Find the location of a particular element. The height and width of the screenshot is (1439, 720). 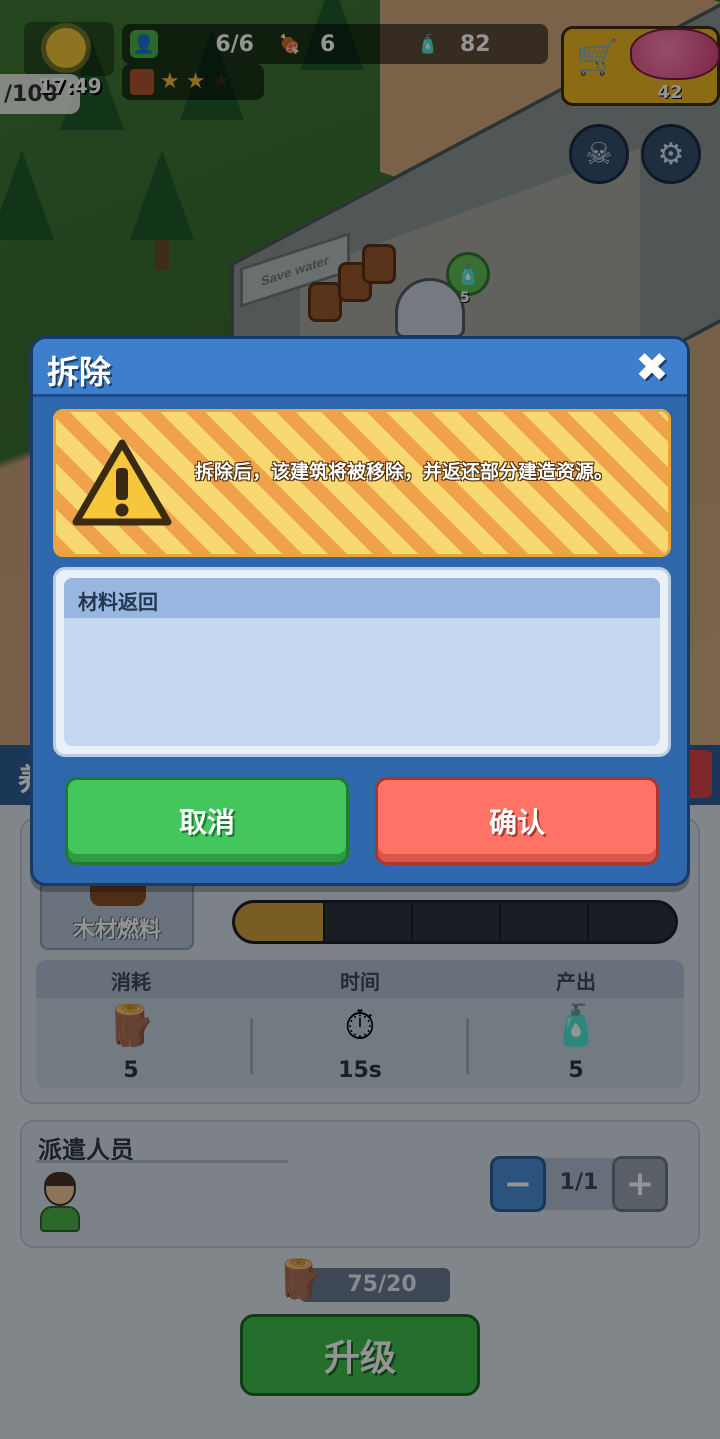

warning-text: 拆除后，该建筑将被移除，并返还部分建造资源。 is located at coordinates (403, 472).